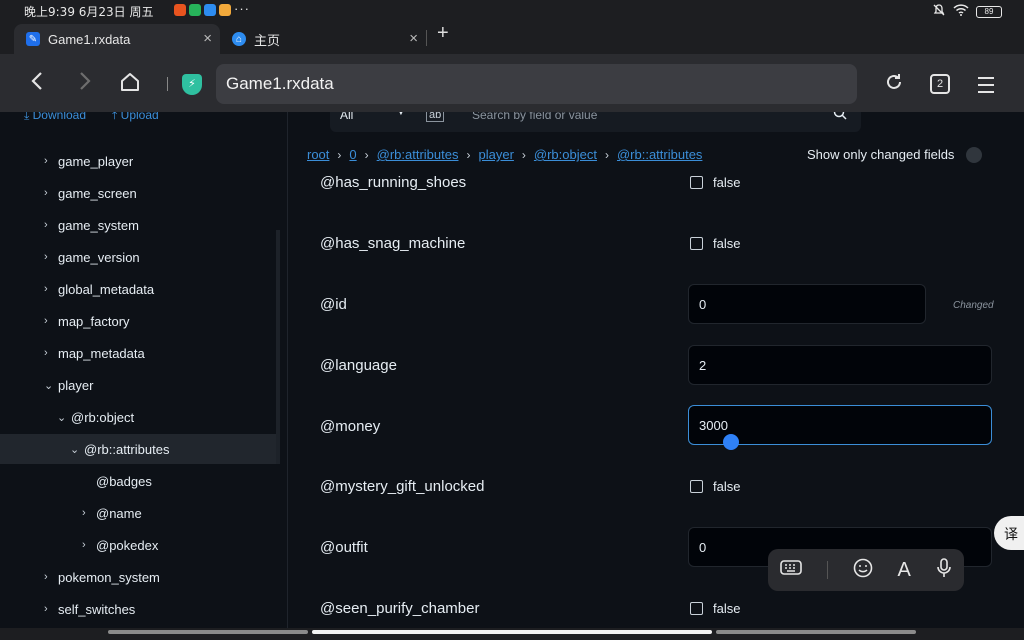 The image size is (1024, 640). What do you see at coordinates (96, 161) in the screenshot?
I see `tree-item-label: game_player` at bounding box center [96, 161].